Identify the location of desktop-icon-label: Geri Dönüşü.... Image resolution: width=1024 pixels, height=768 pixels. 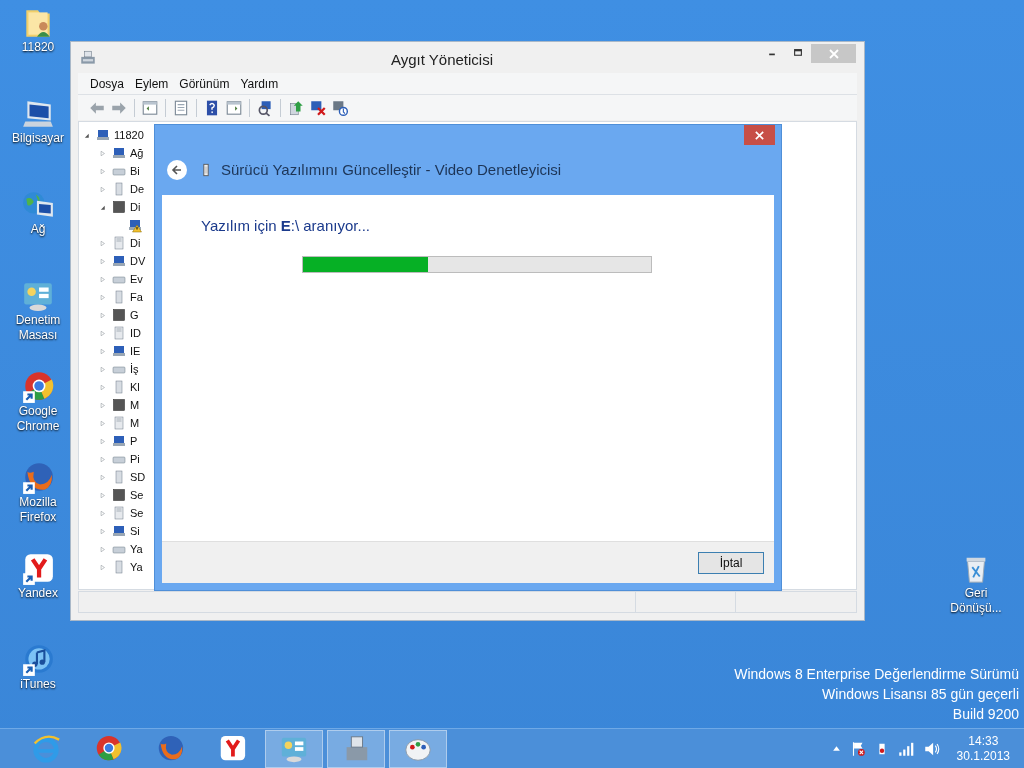
(976, 601).